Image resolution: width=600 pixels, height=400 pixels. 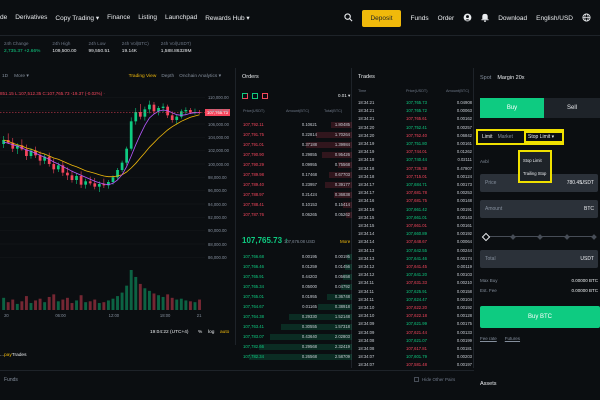 What do you see at coordinates (11, 380) in the screenshot?
I see `funds-tab: Funds` at bounding box center [11, 380].